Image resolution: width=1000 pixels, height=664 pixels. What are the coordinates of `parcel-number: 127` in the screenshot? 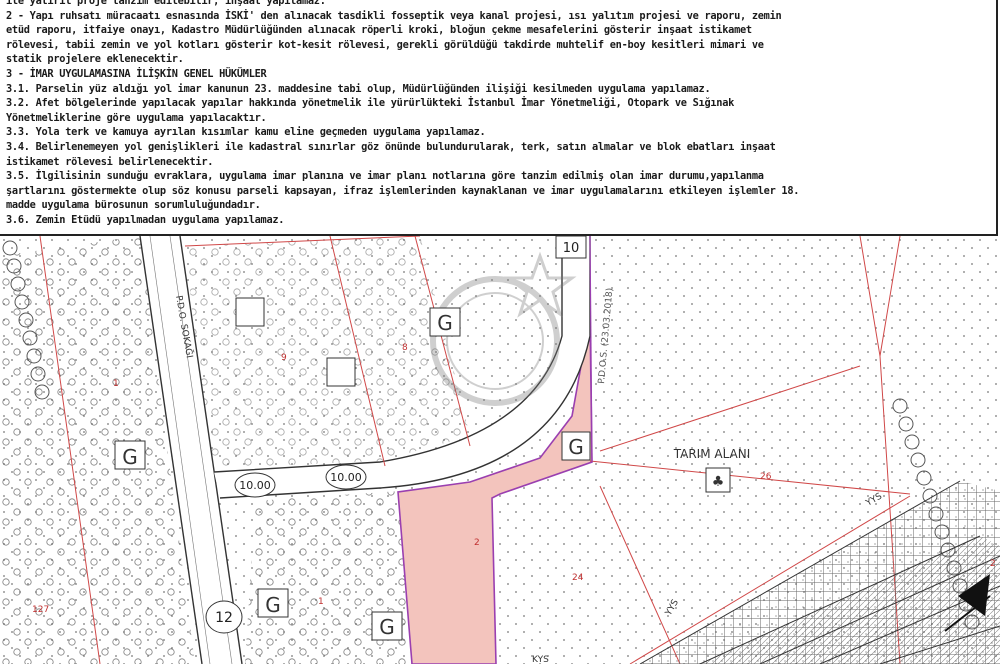 It's located at (40, 610).